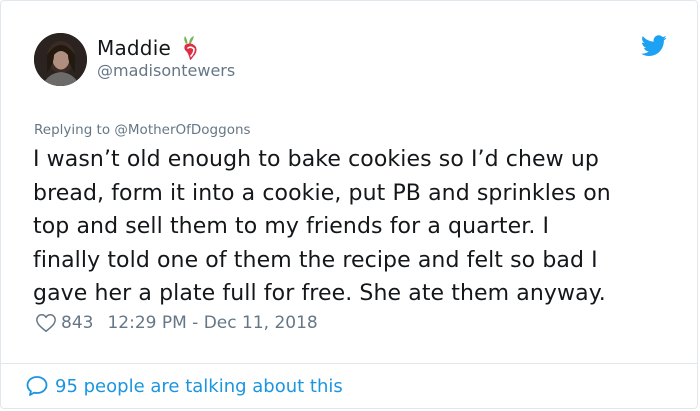 The height and width of the screenshot is (411, 700). I want to click on avatar-image, so click(60, 59).